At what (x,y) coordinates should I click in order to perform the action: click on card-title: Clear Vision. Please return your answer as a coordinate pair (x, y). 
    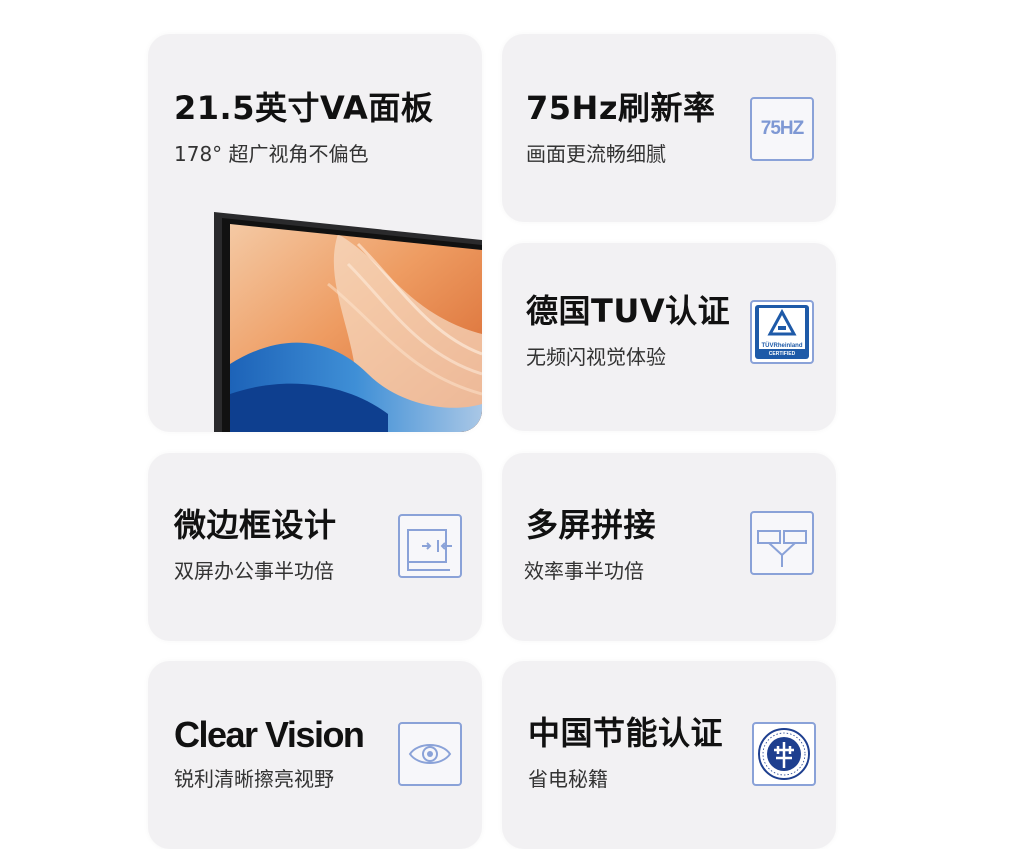
    Looking at the image, I should click on (269, 734).